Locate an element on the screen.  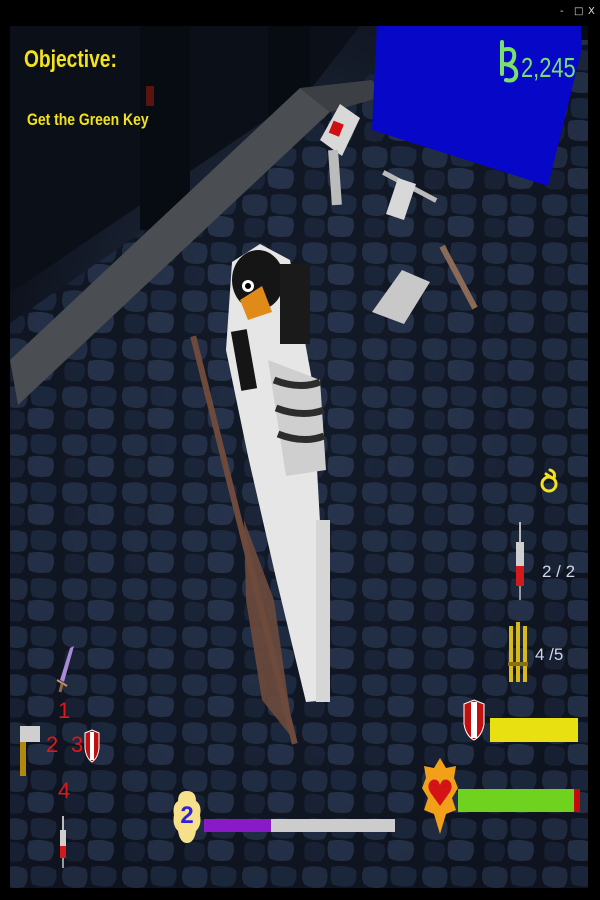
window-frame-left is located at coordinates (5, 450).